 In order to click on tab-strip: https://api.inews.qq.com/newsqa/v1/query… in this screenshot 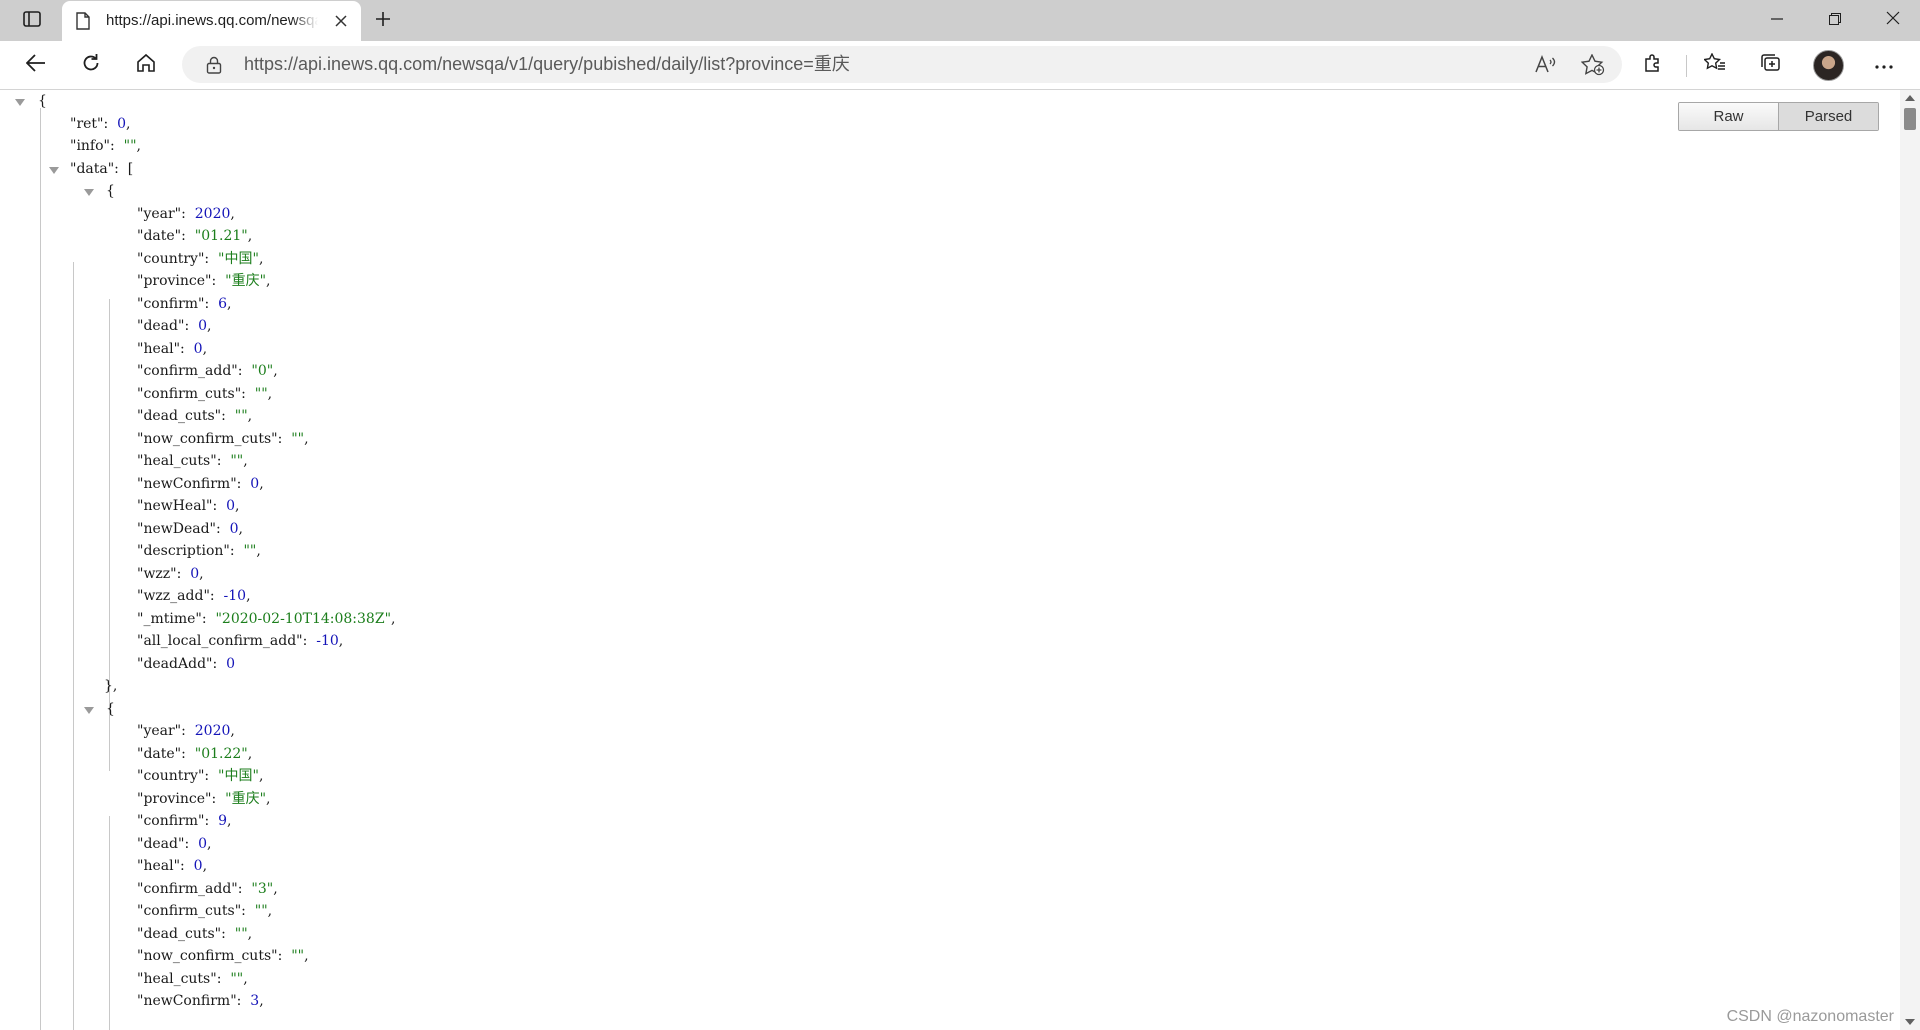, I will do `click(960, 20)`.